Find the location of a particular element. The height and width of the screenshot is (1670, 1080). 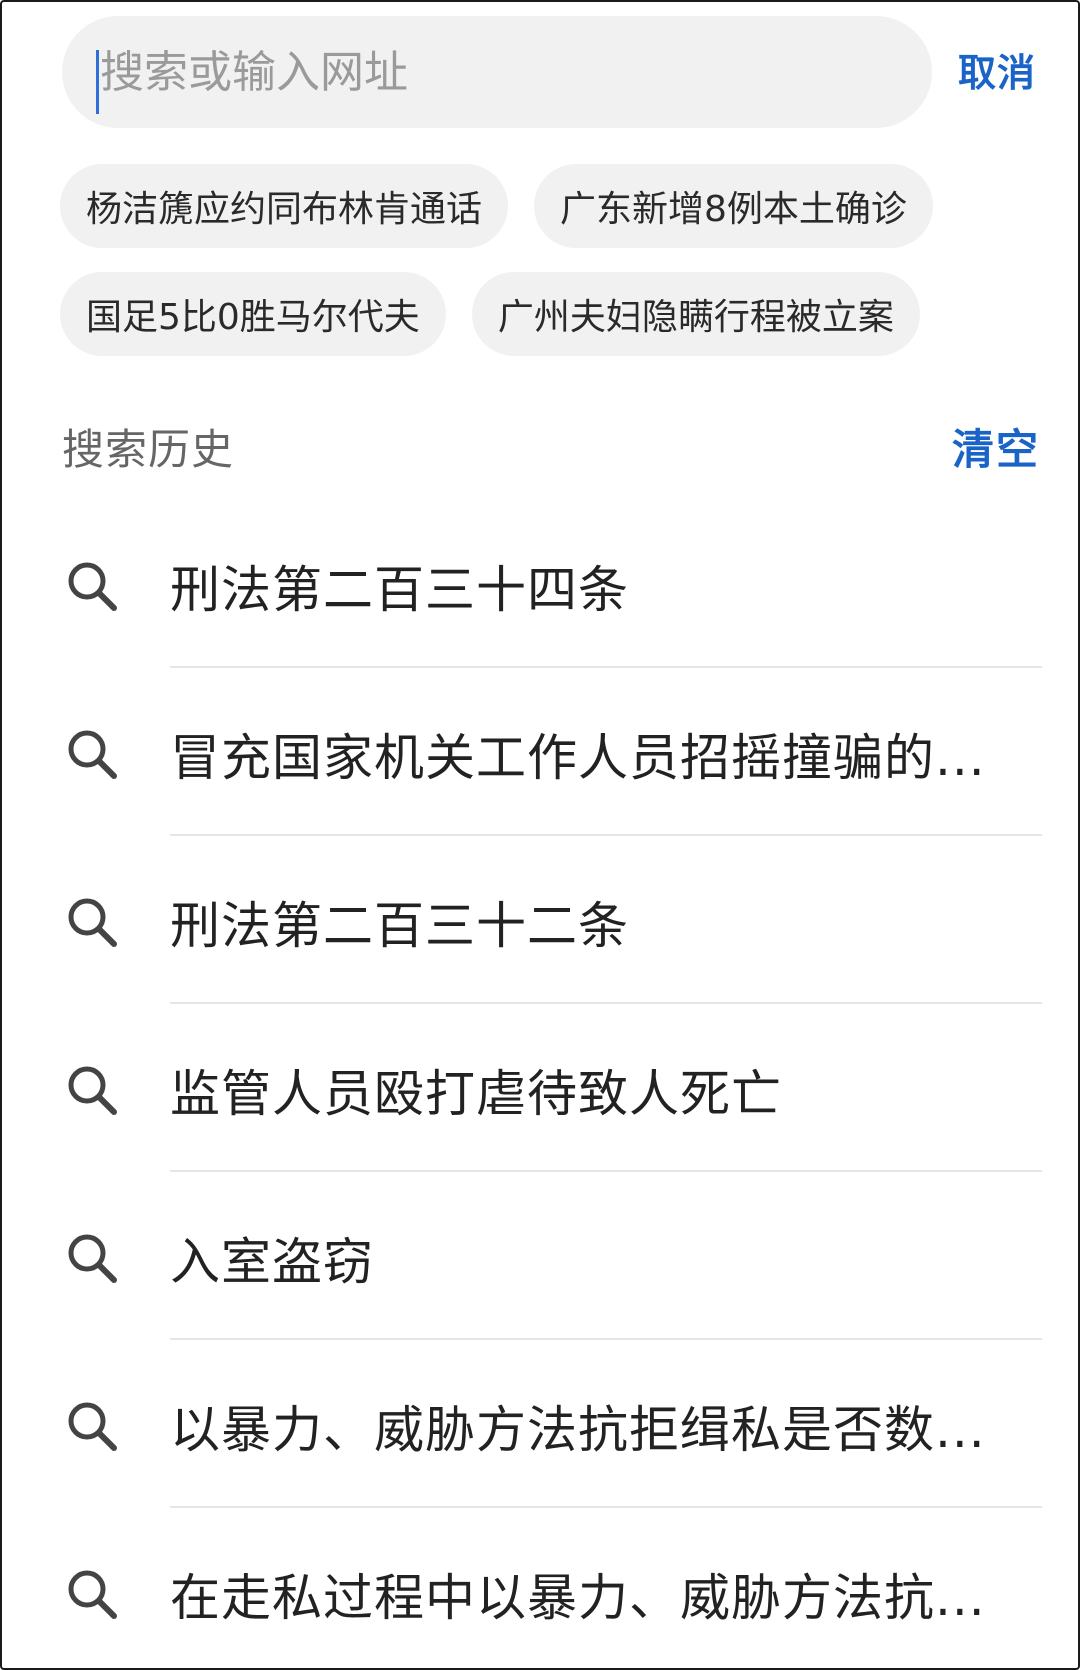

history-item-text: 入室盗窃 is located at coordinates (272, 1262).